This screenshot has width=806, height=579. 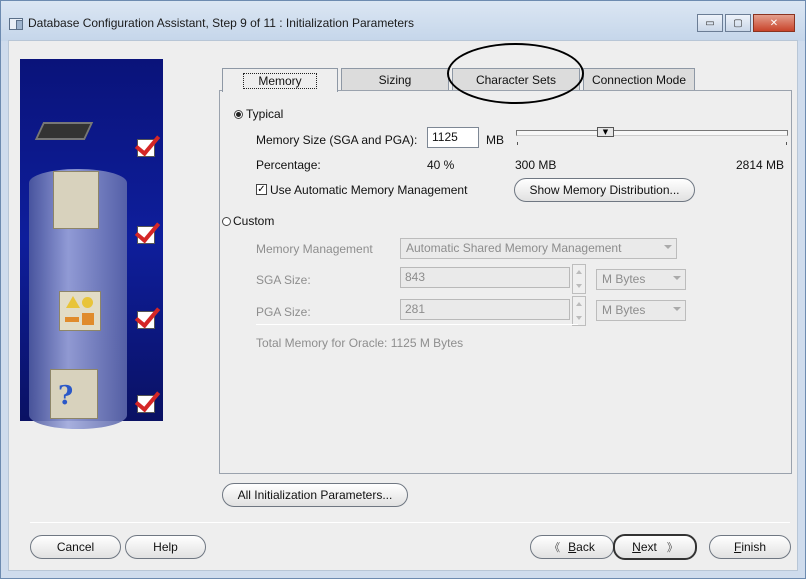 I want to click on close-button: ✕, so click(x=774, y=23).